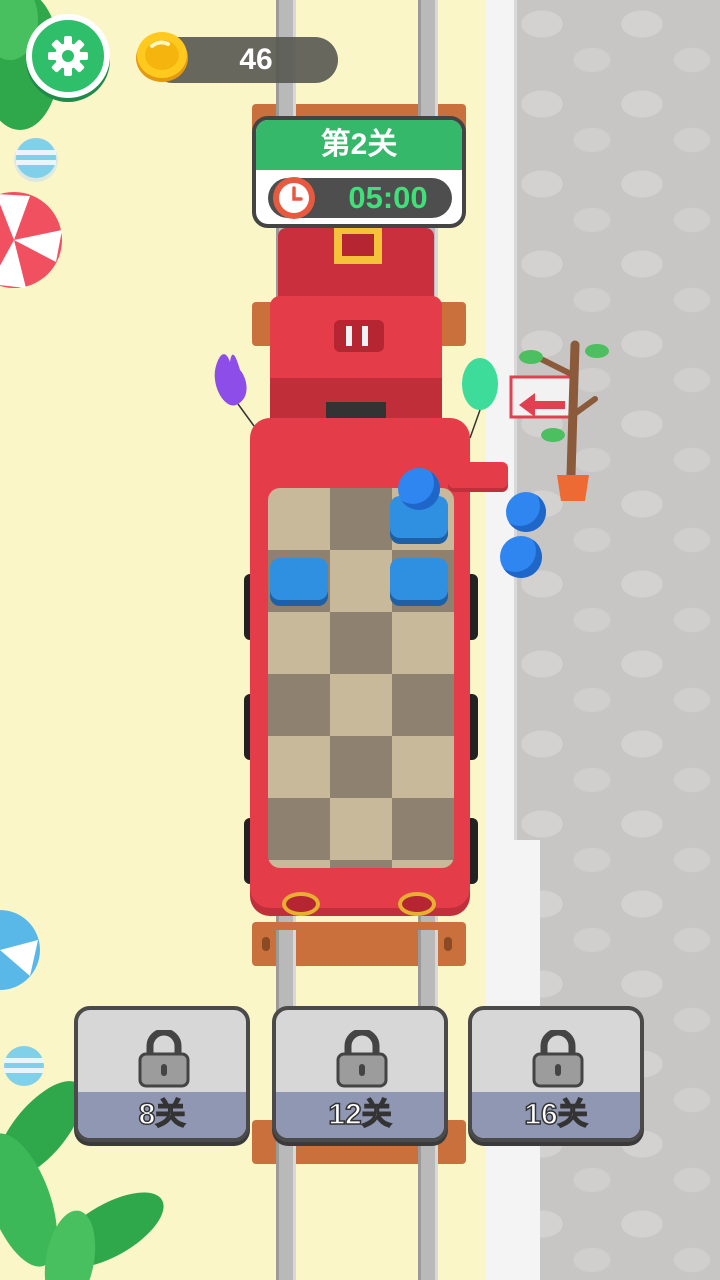  Describe the element at coordinates (419, 489) in the screenshot. I see `seated-passenger` at that location.